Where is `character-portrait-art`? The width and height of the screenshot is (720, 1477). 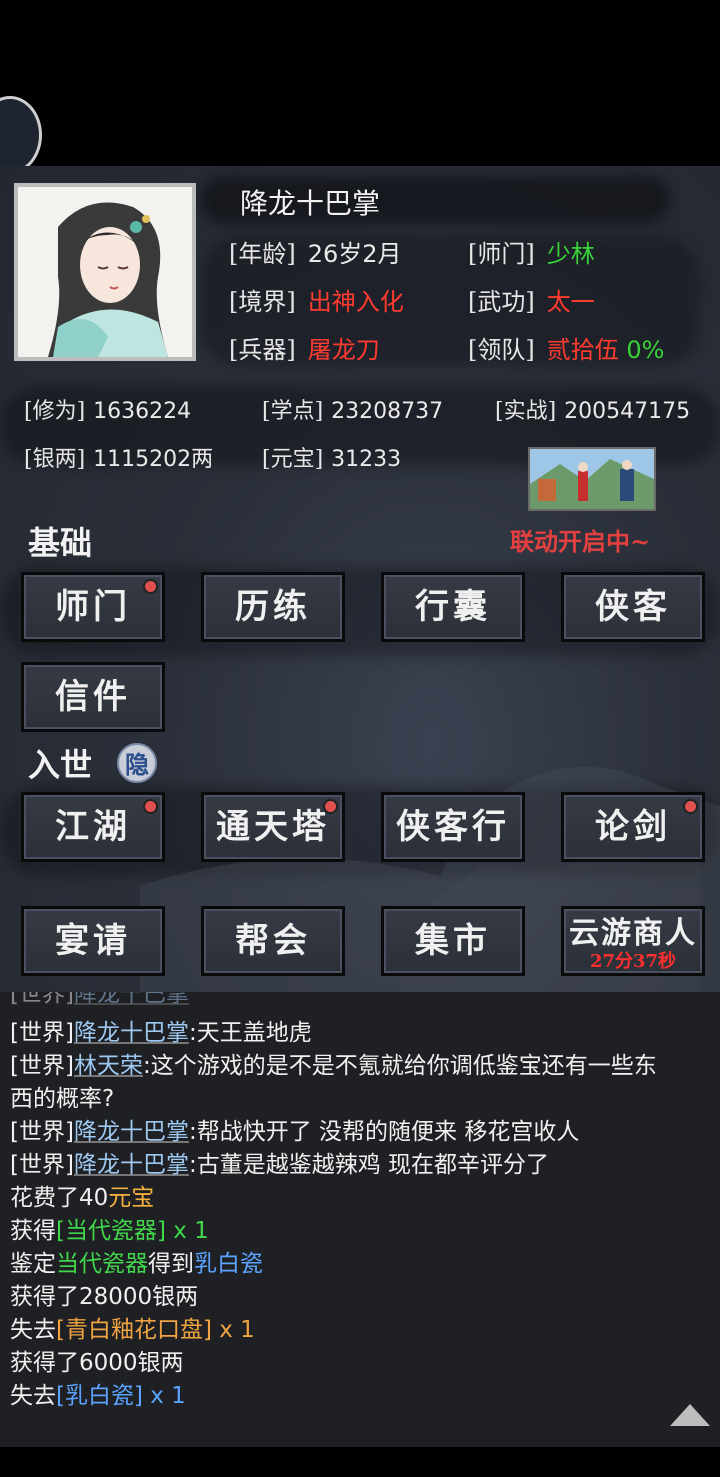 character-portrait-art is located at coordinates (105, 272).